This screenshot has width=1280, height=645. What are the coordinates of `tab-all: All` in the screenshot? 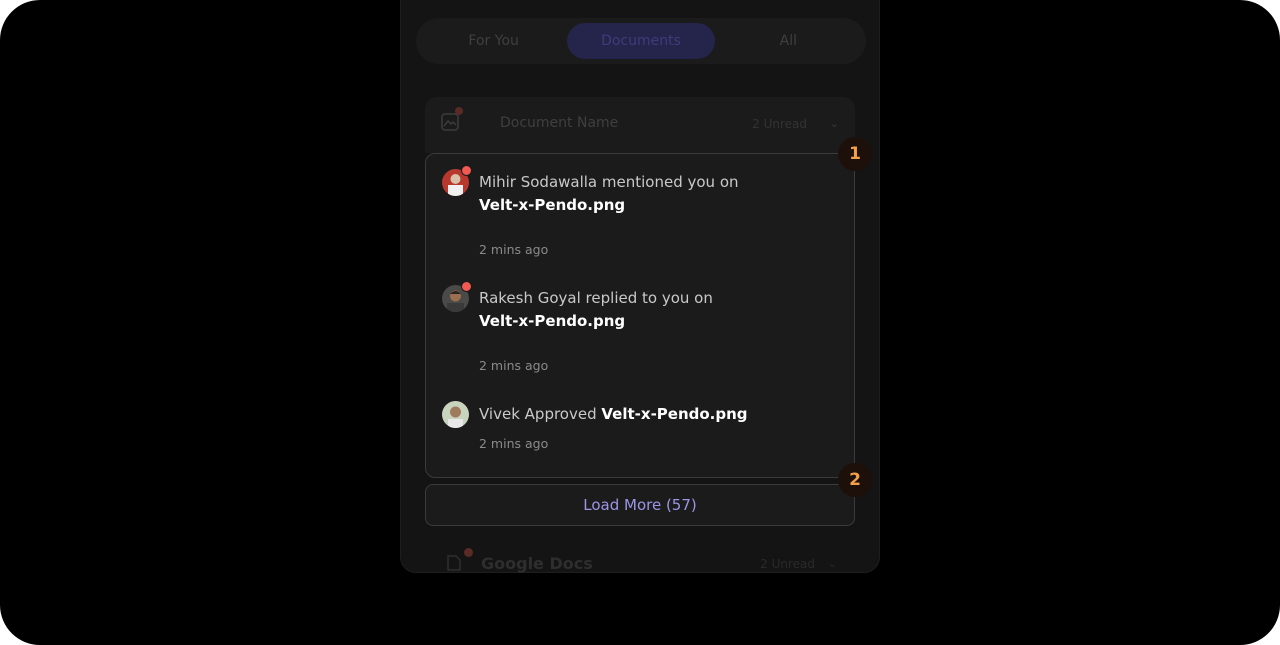 It's located at (788, 41).